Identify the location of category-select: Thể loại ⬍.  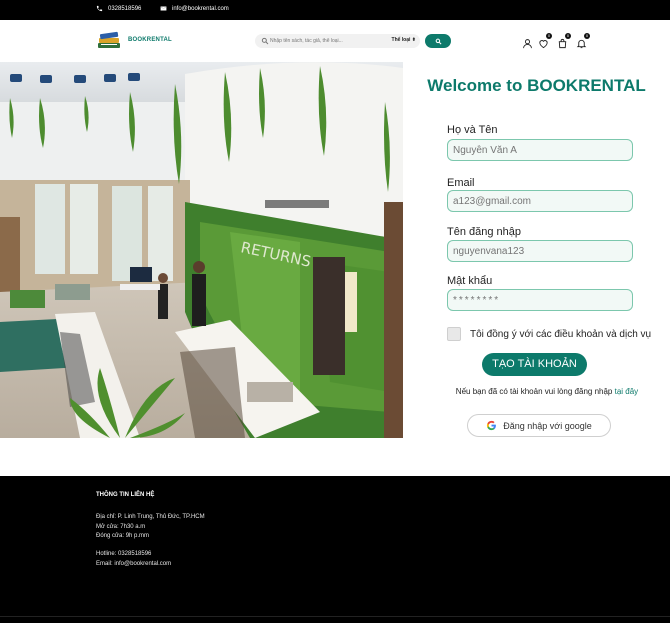
(404, 40).